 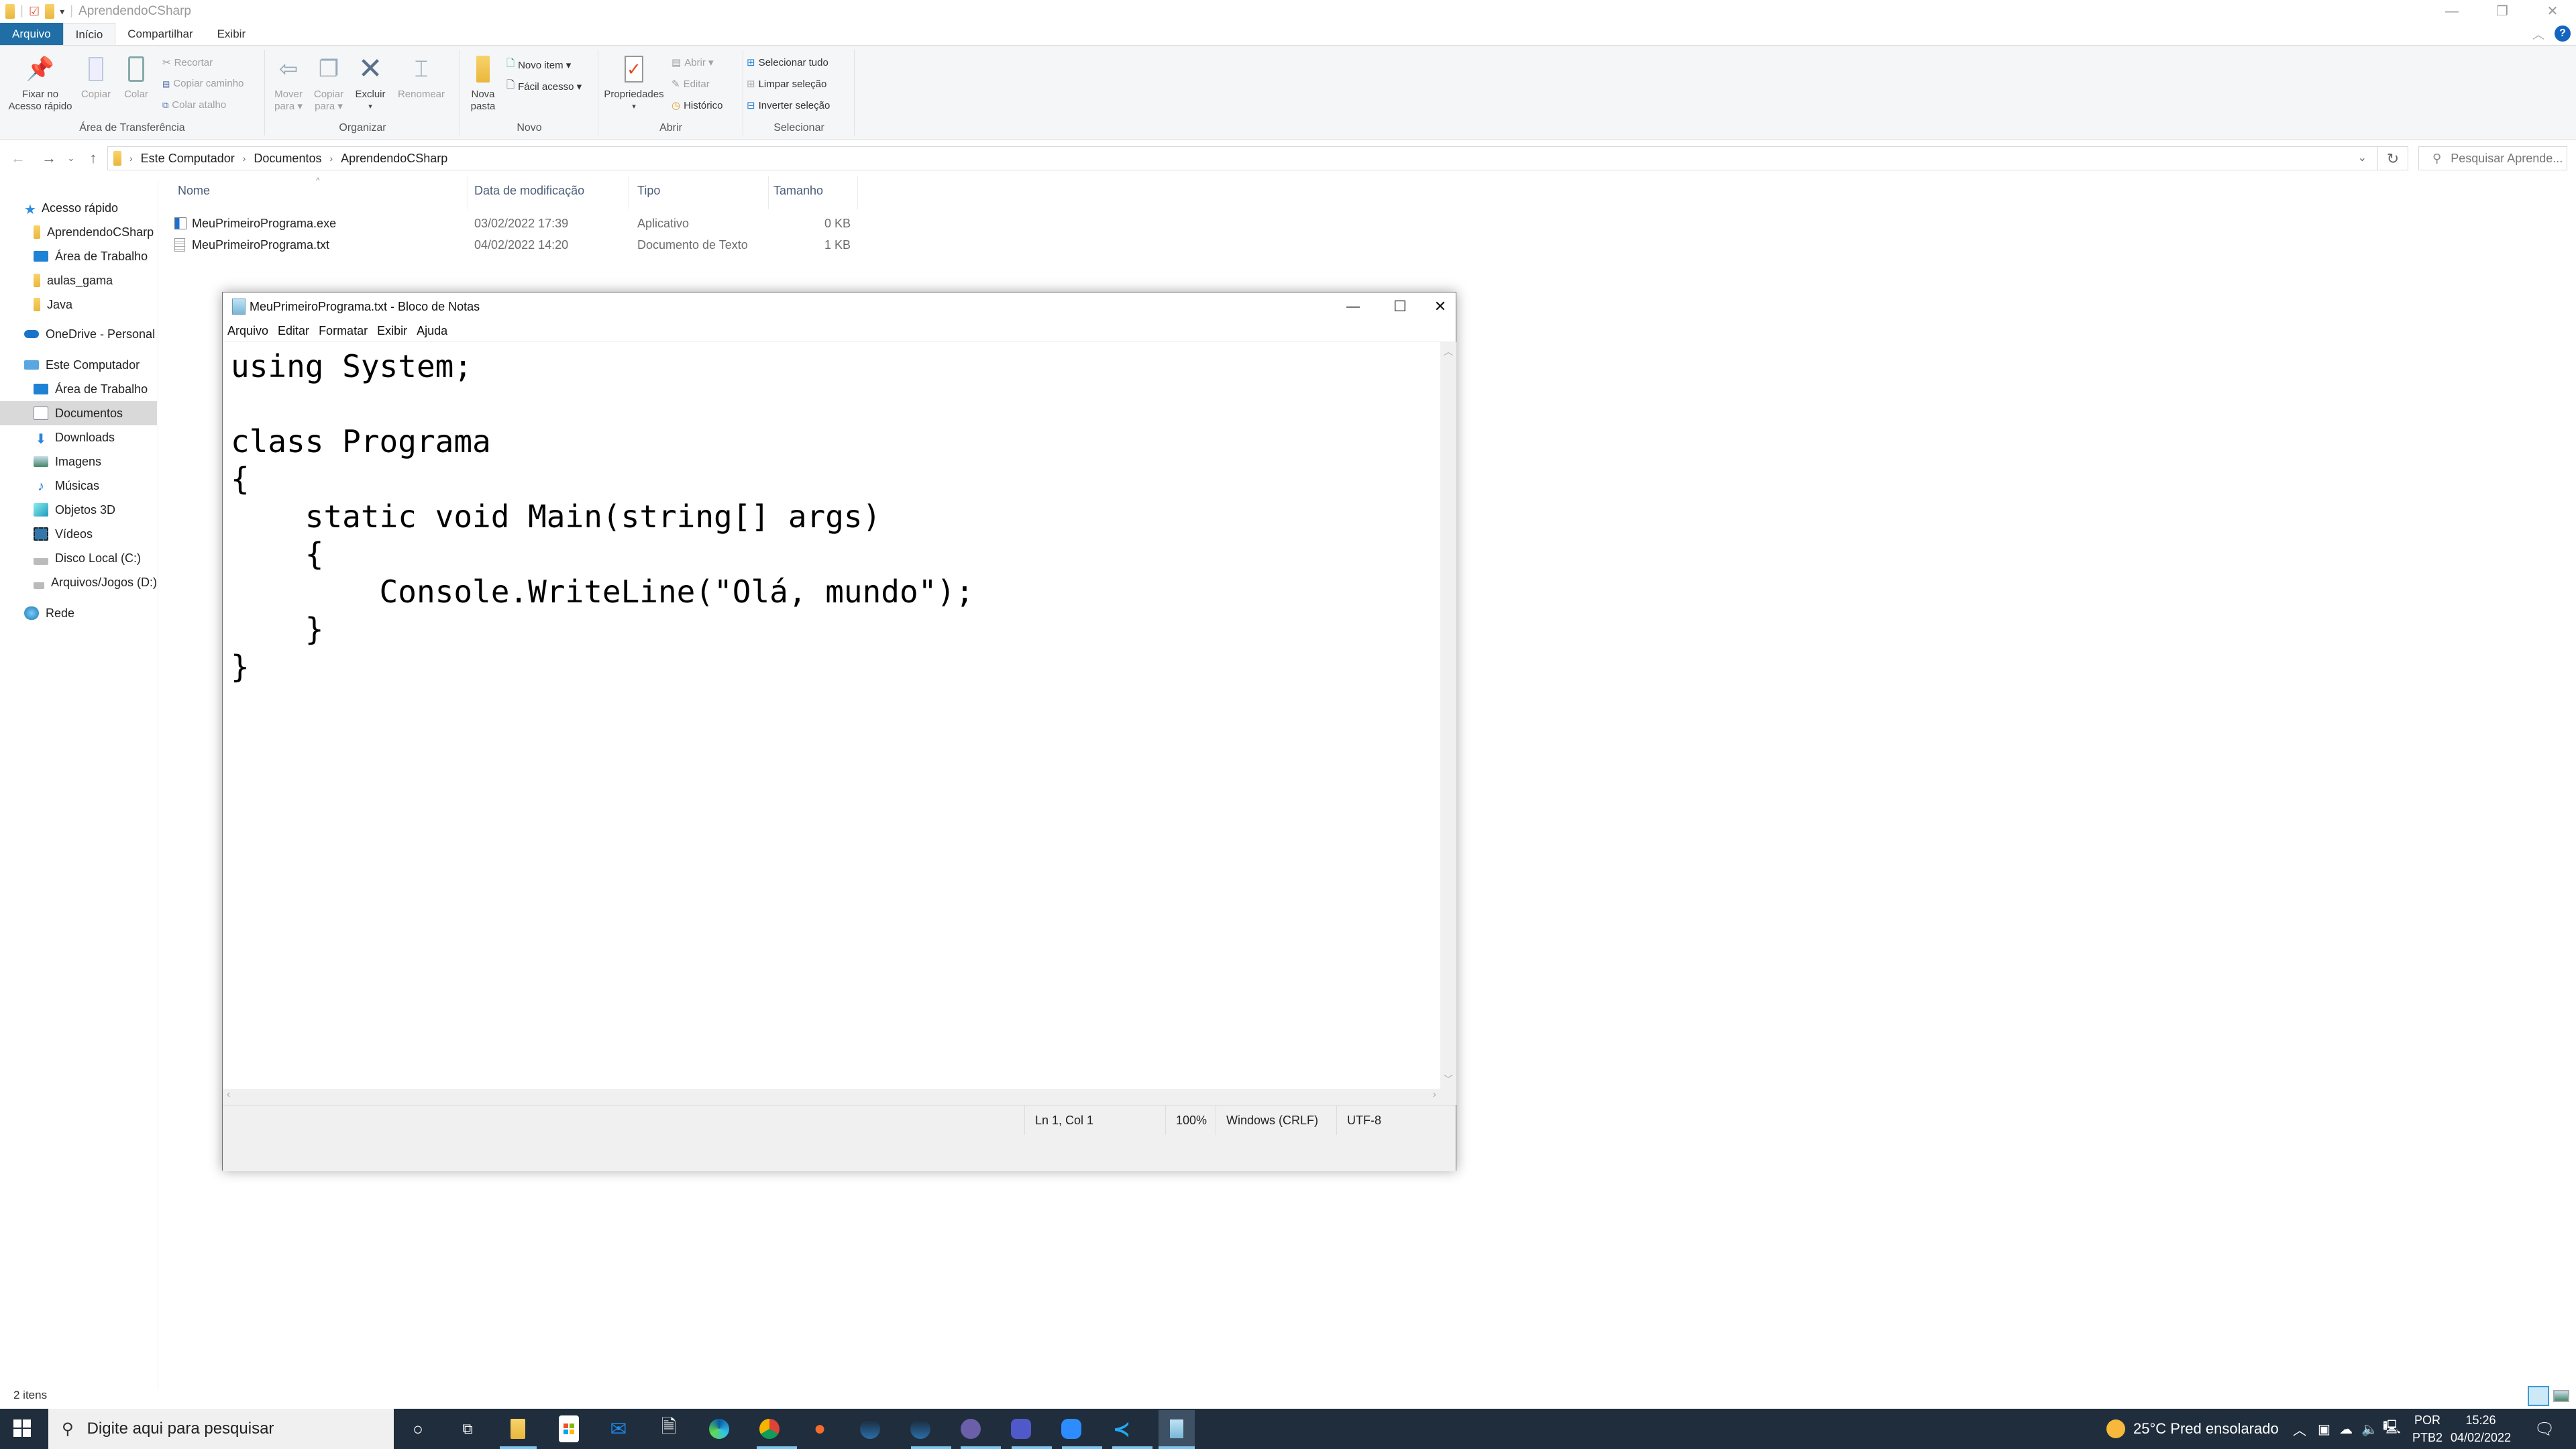 What do you see at coordinates (1448, 1079) in the screenshot?
I see `scroll-down-icon: ﹀` at bounding box center [1448, 1079].